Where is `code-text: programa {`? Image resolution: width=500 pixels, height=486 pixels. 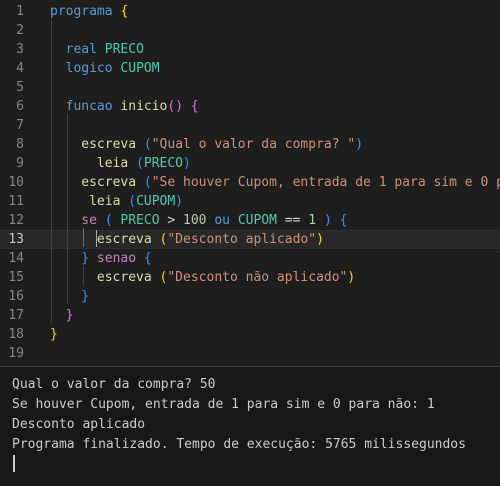
code-text: programa { is located at coordinates (89, 11).